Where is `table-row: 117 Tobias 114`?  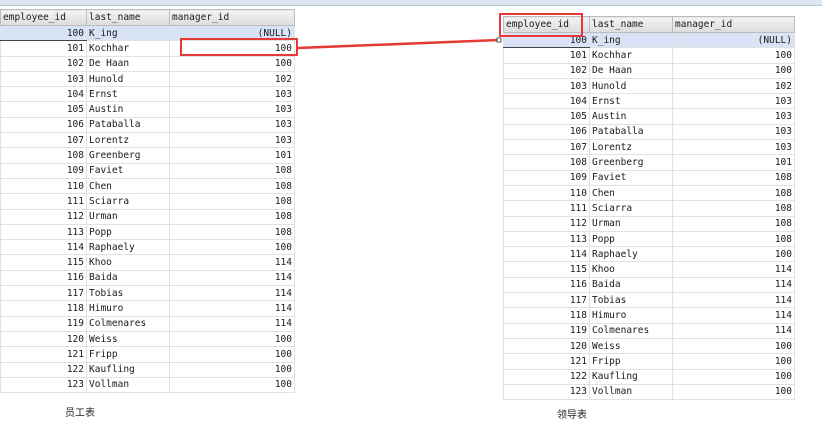 table-row: 117 Tobias 114 is located at coordinates (147, 293).